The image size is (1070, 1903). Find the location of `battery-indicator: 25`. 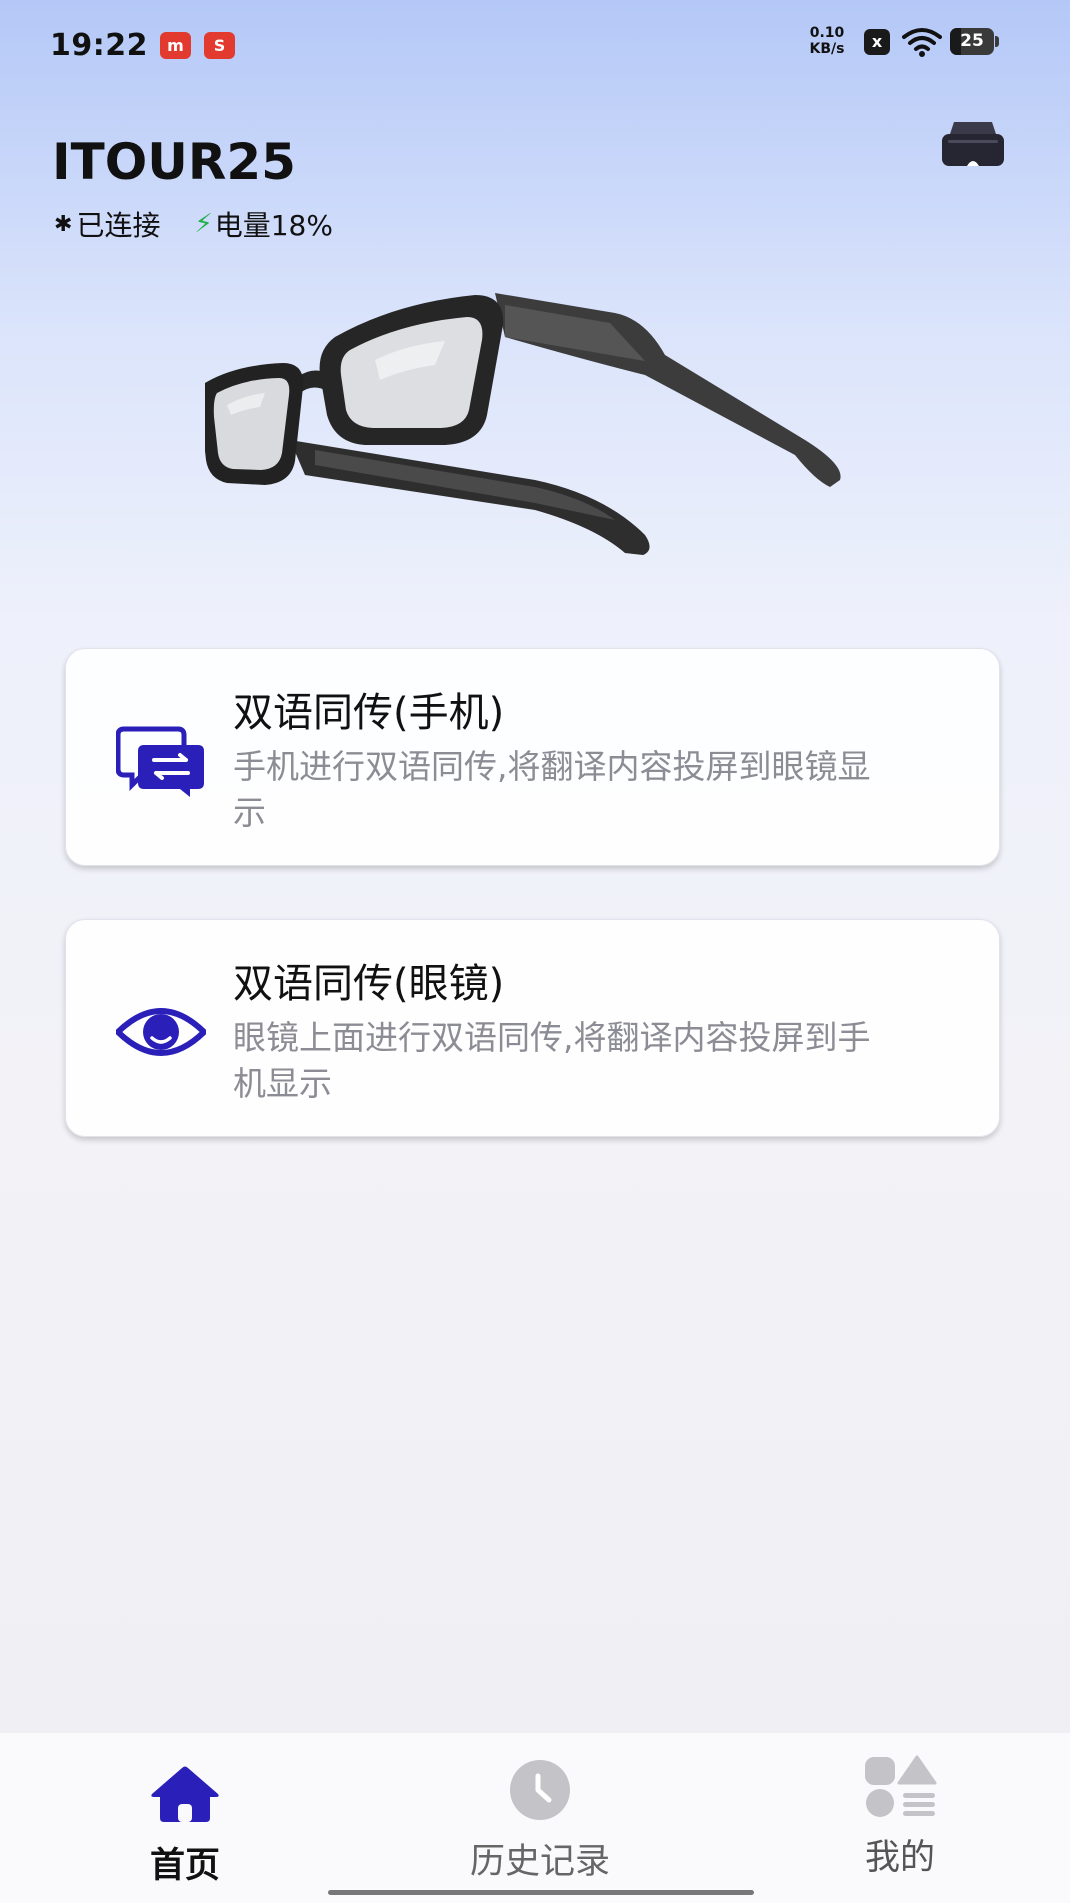

battery-indicator: 25 is located at coordinates (975, 41).